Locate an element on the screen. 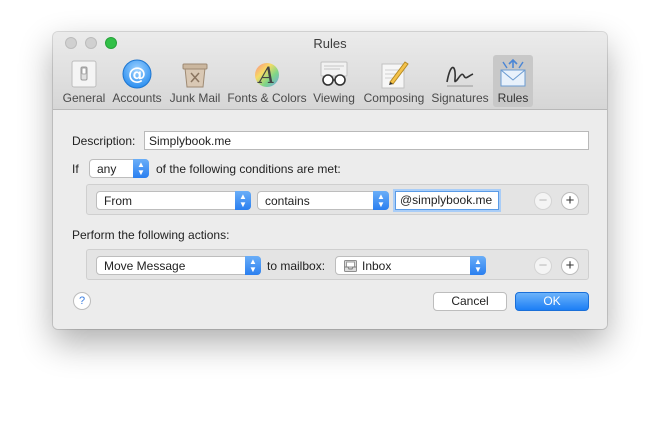  toolbar-label: General is located at coordinates (84, 98).